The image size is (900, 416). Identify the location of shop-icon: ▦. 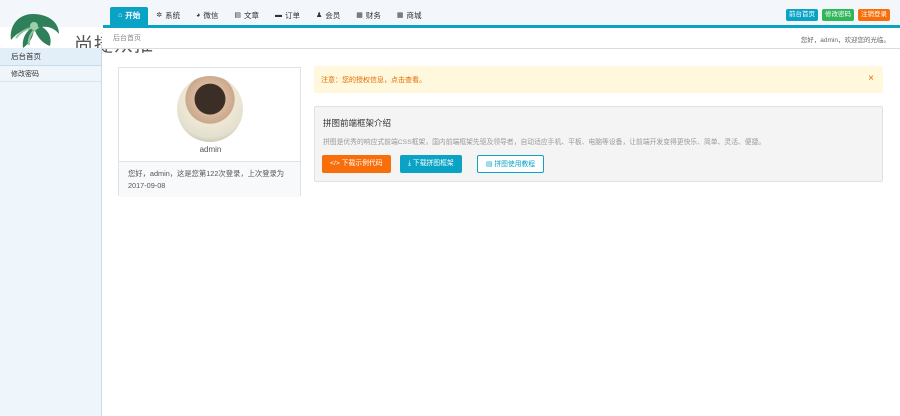
(400, 15).